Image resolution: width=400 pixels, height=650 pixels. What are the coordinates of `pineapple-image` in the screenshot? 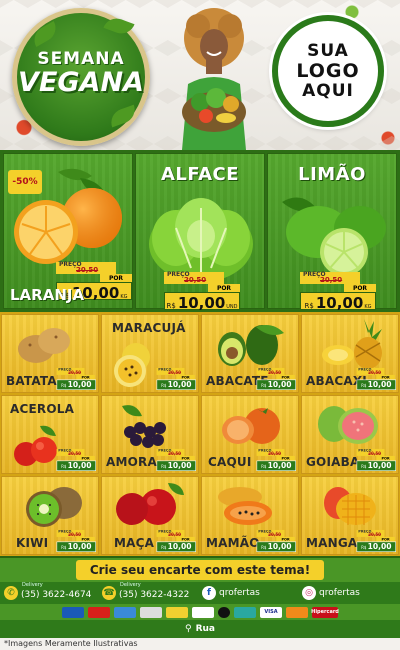 It's located at (352, 344).